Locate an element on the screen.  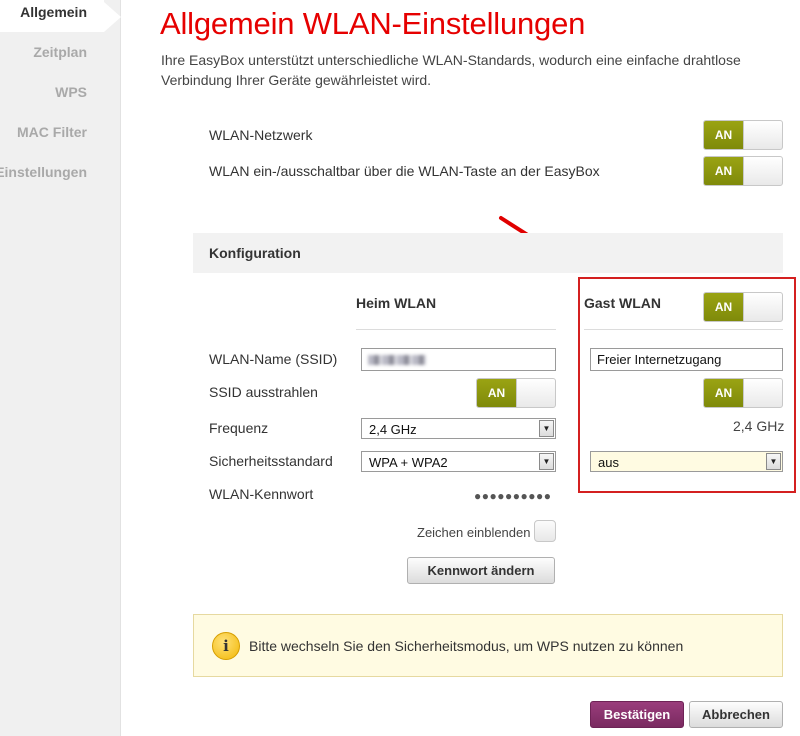
sidebar-item-einstellungen-label: Einstellungen is located at coordinates (43, 172).